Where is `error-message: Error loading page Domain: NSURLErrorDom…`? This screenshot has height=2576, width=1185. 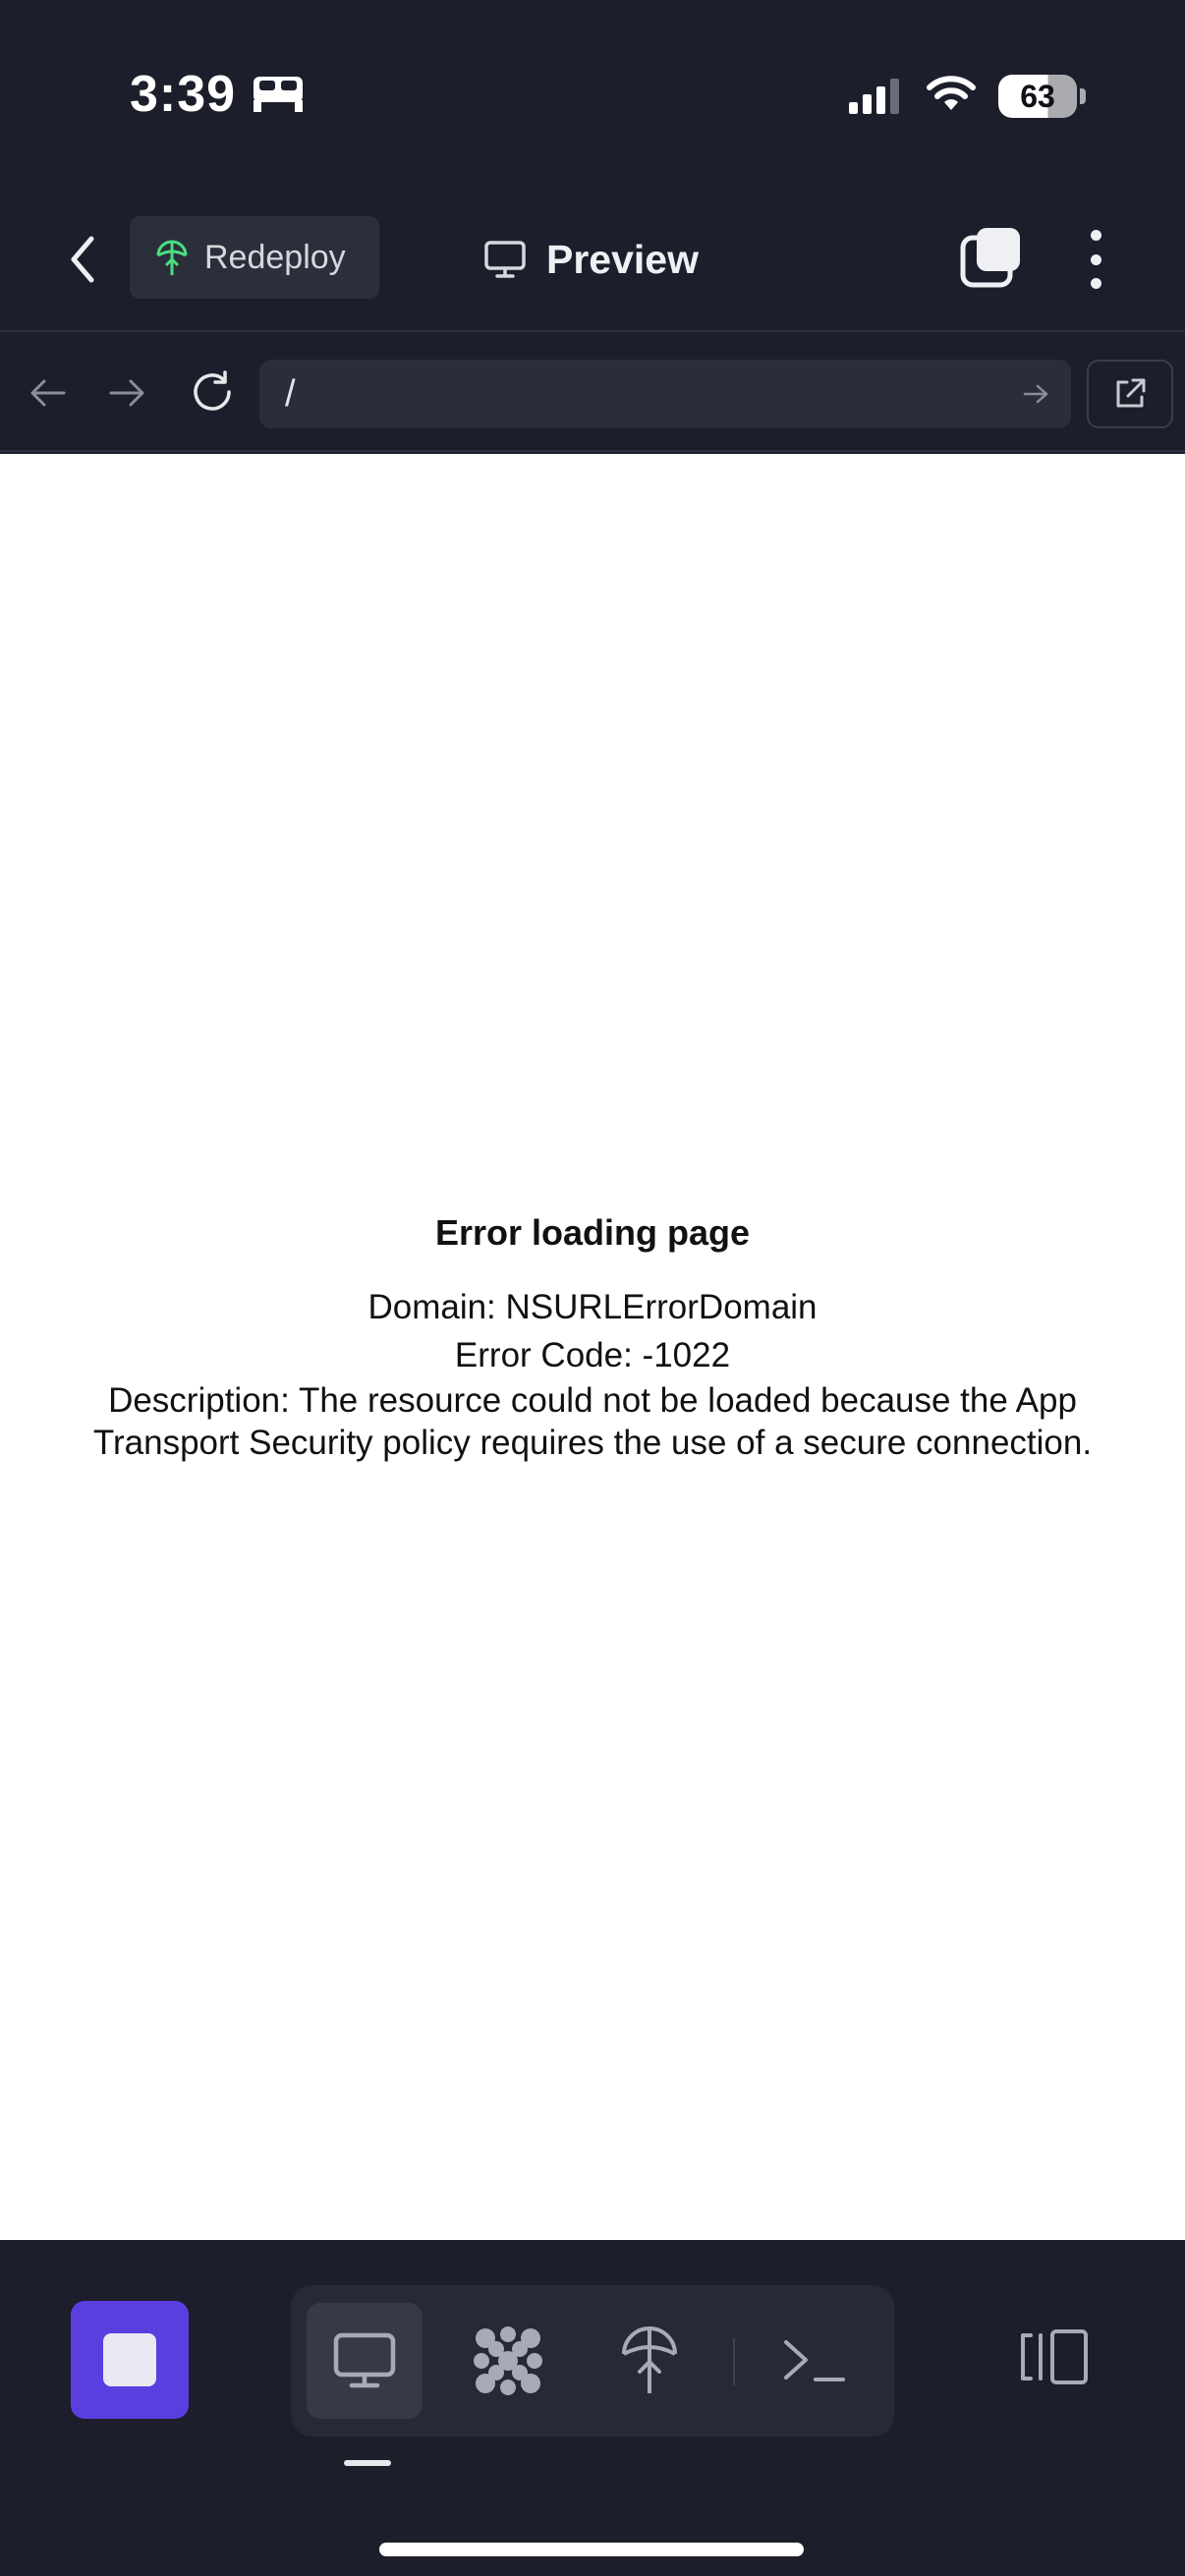
error-message: Error loading page Domain: NSURLErrorDom… is located at coordinates (592, 1338).